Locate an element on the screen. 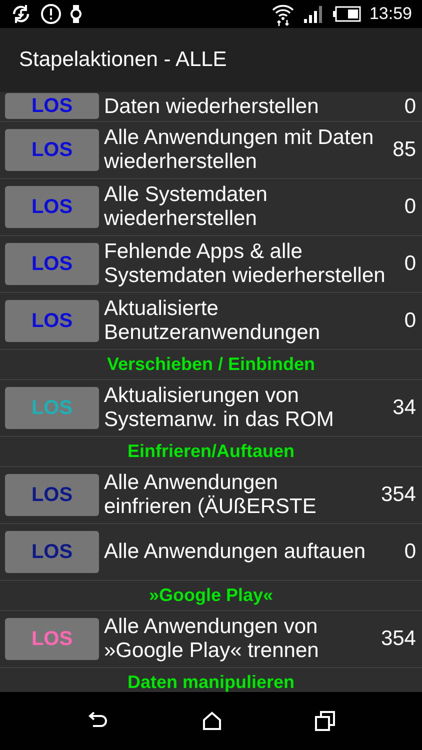 Image resolution: width=422 pixels, height=750 pixels. action-label: Alle Anwendungen einfrieren (ÄUßERSTE is located at coordinates (211, 495).